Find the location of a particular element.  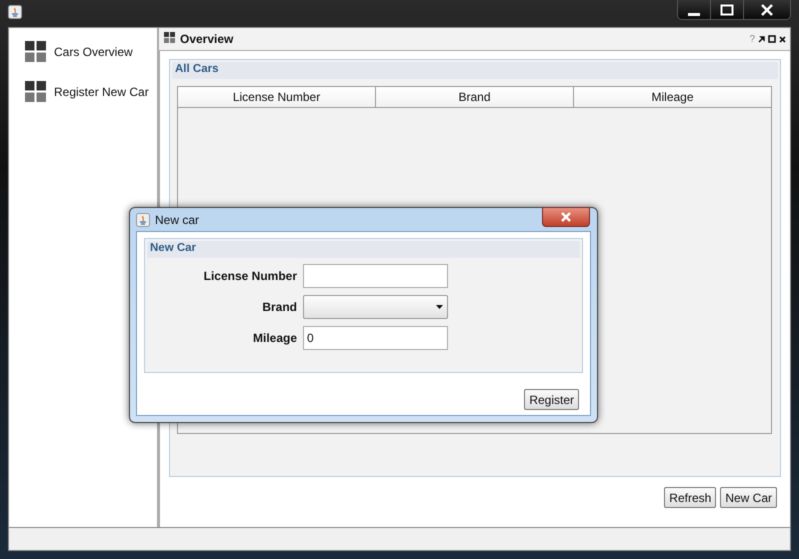

sidebar-item: Cars Overview is located at coordinates (93, 51).